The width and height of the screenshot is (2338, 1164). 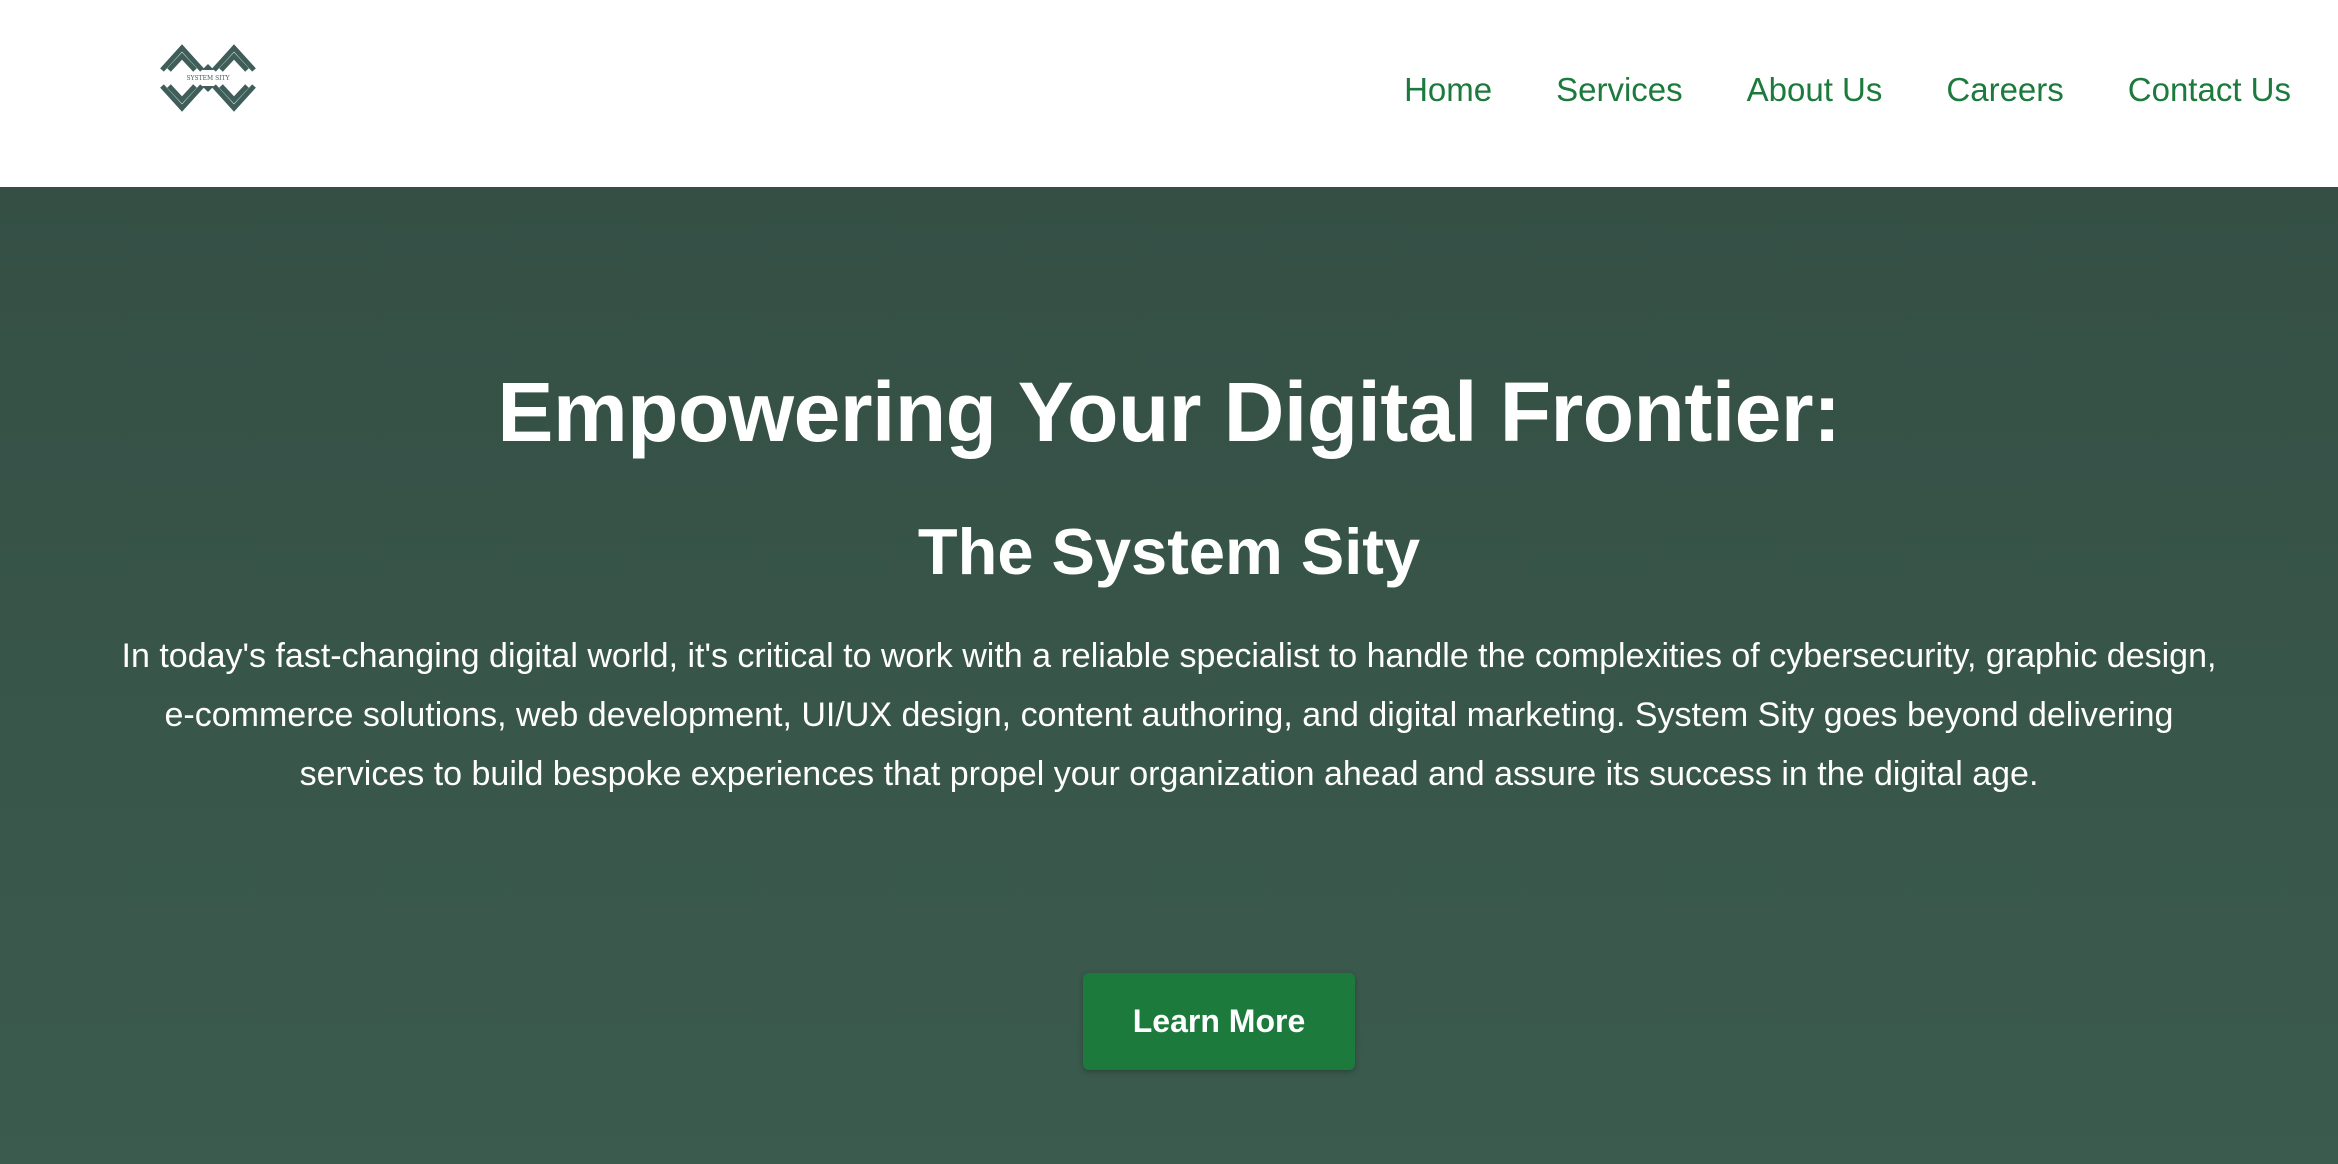 I want to click on site-logo: SYSTEM SITY, so click(x=208, y=78).